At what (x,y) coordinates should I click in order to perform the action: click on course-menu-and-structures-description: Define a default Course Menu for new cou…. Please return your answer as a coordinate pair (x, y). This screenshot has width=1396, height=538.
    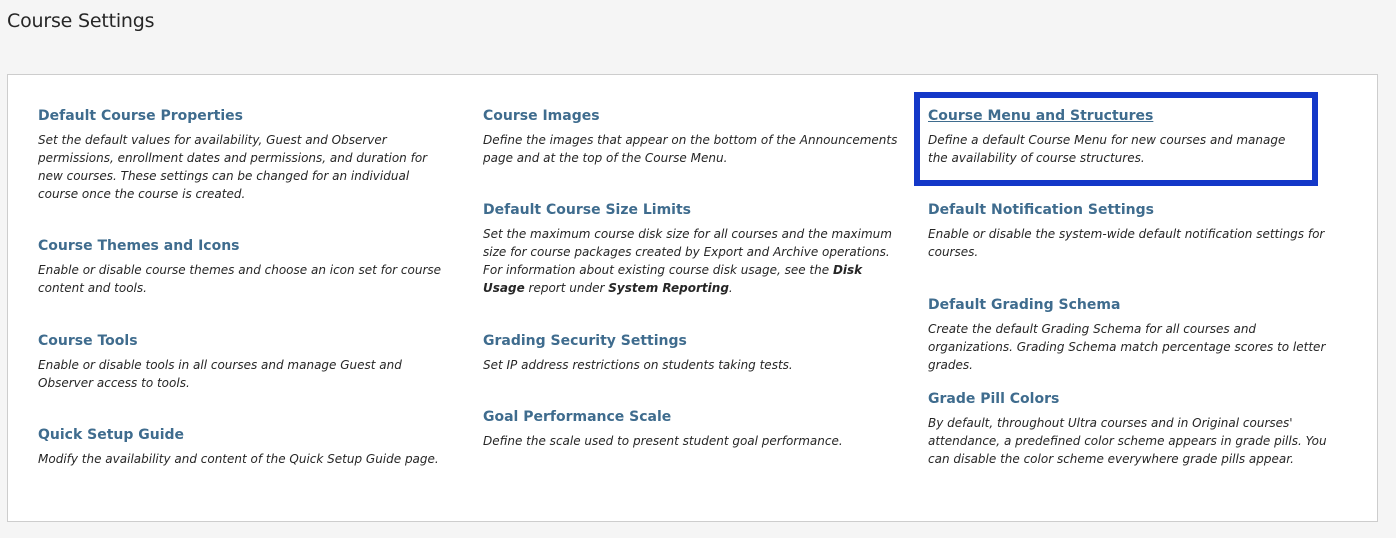
    Looking at the image, I should click on (1107, 149).